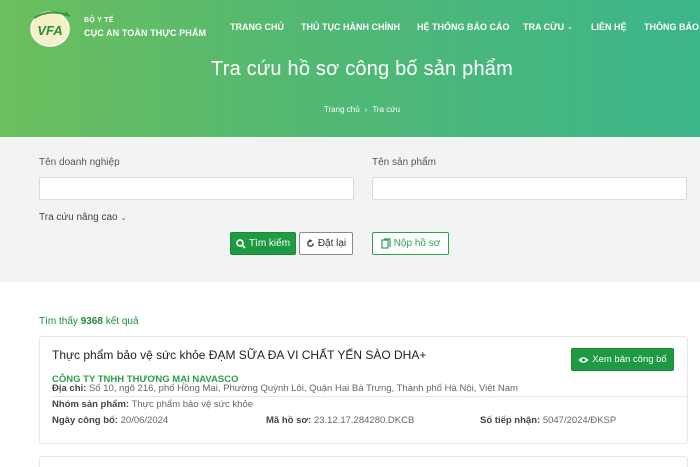 This screenshot has height=467, width=700. I want to click on product-name-input, so click(529, 188).